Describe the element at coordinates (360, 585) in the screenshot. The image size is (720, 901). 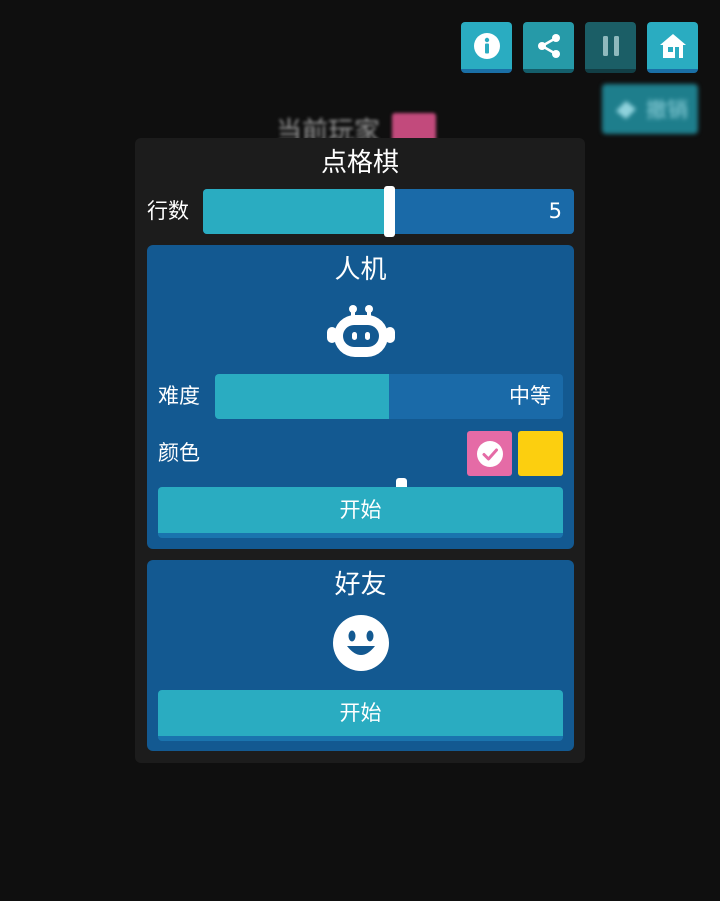
I see `vs-friend-title: 好友` at that location.